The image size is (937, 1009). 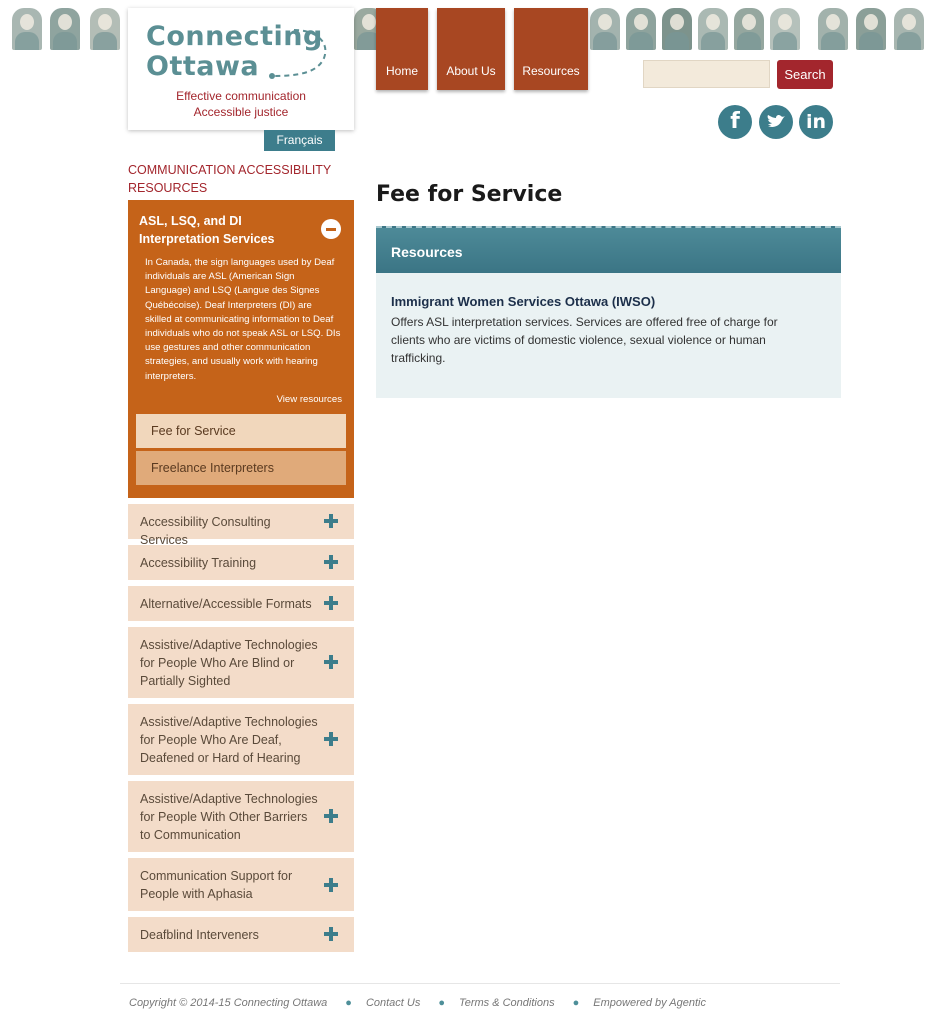 I want to click on sidebar-item-alternative-formats: Alternative/Accessible Formats, so click(x=241, y=603).